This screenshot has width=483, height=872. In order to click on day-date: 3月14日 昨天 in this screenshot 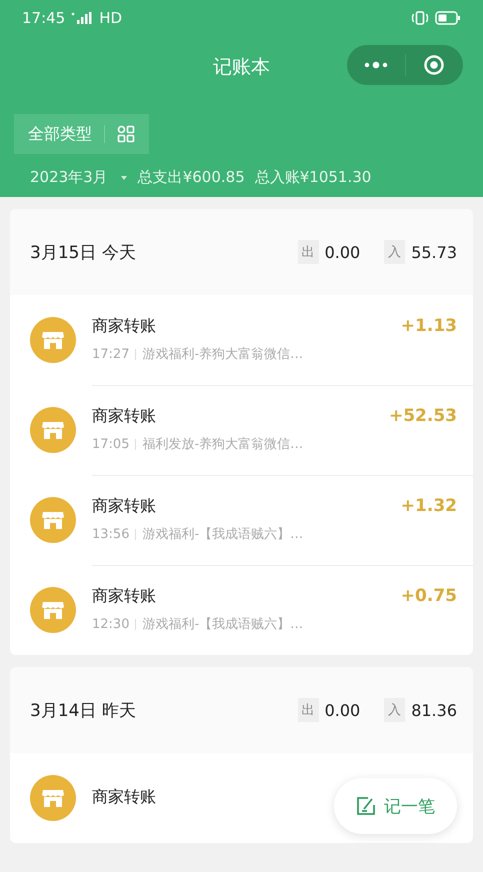, I will do `click(83, 711)`.